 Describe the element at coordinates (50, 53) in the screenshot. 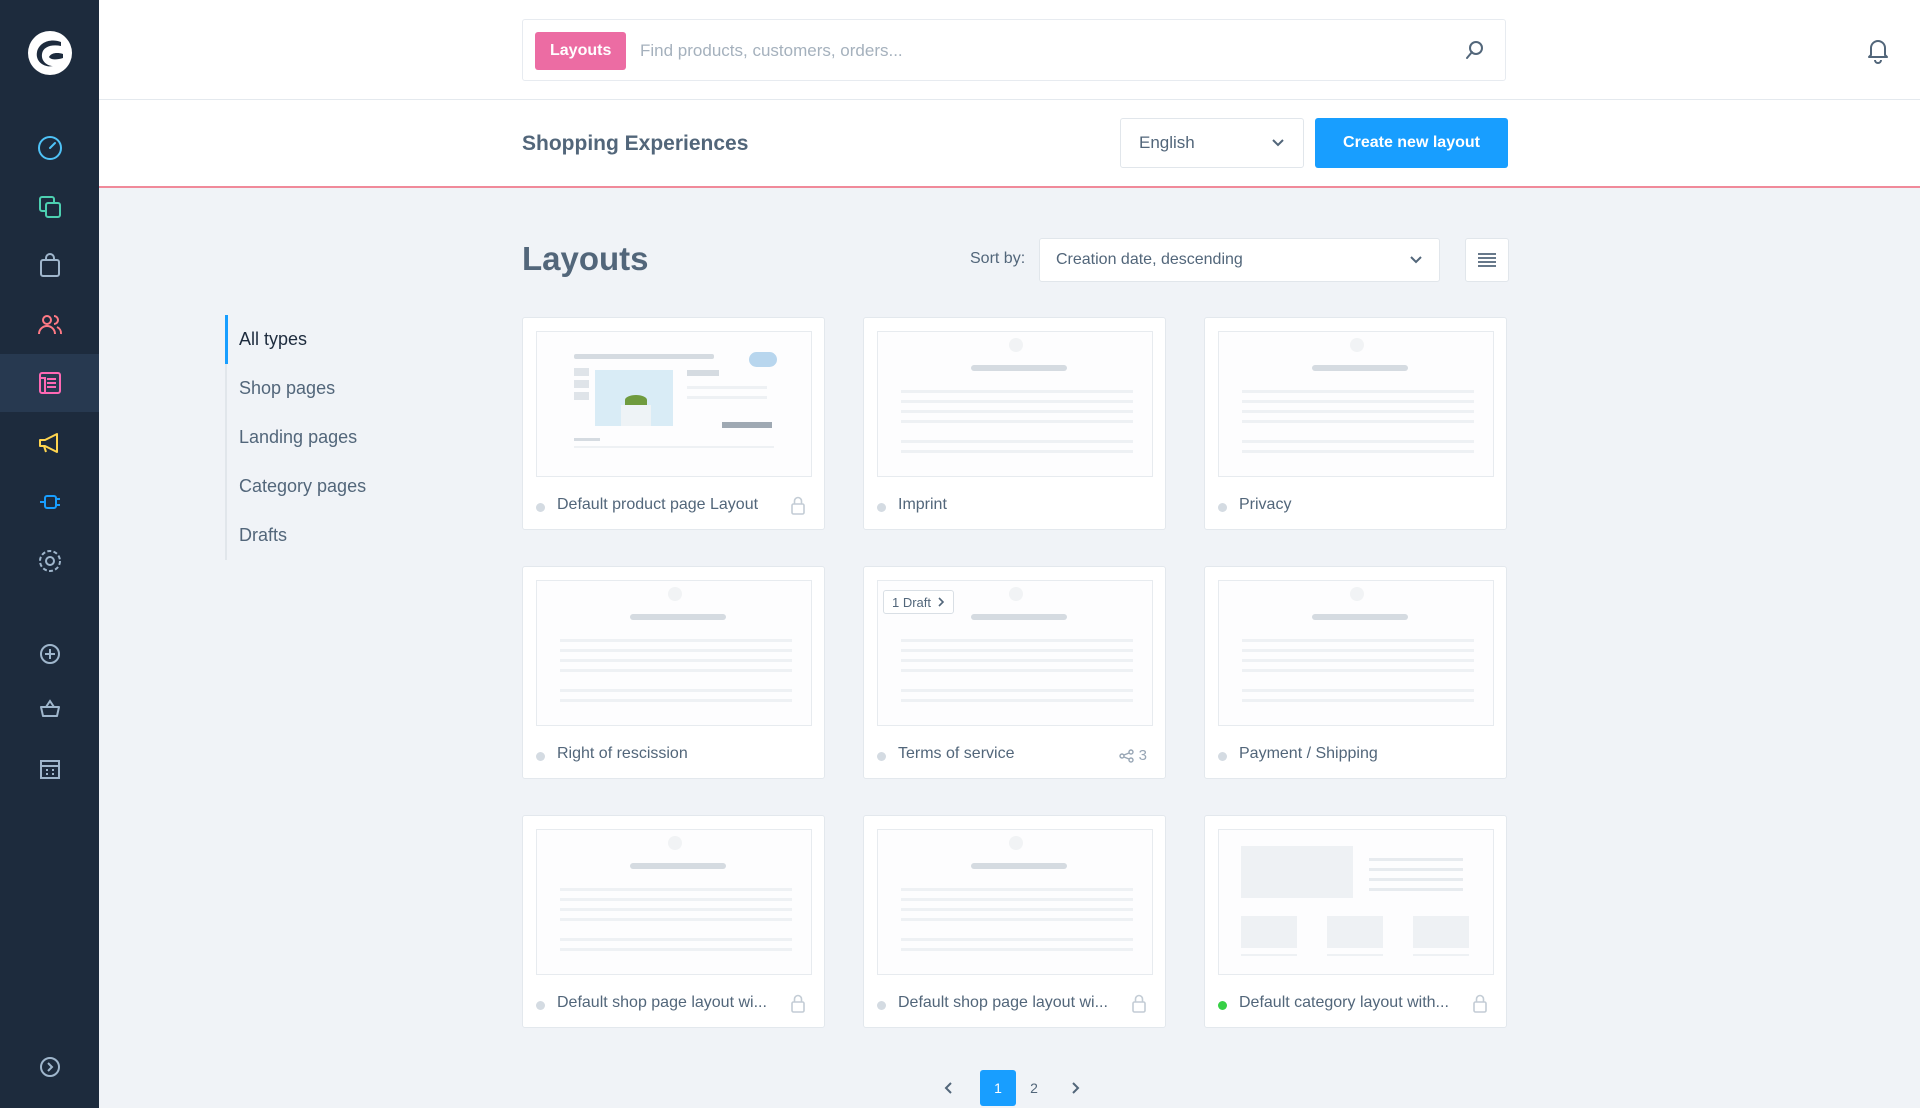

I see `shopware-logo-icon` at that location.